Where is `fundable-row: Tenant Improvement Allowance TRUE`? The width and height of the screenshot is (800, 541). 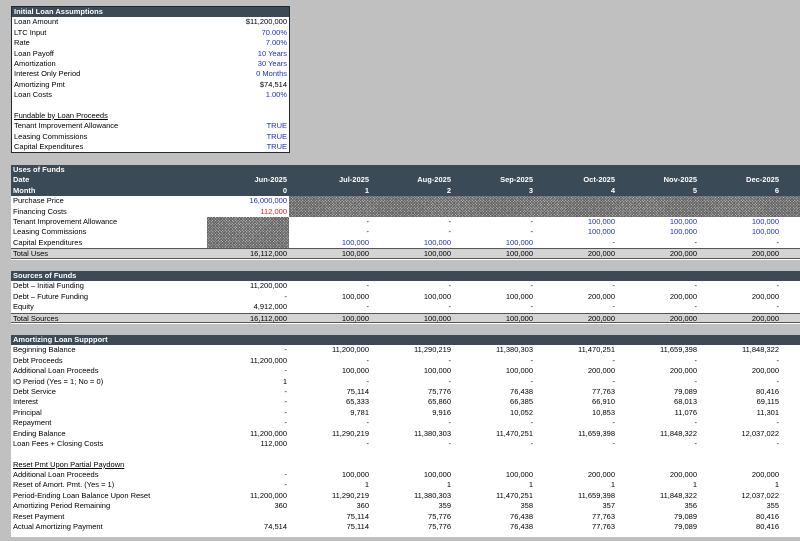 fundable-row: Tenant Improvement Allowance TRUE is located at coordinates (150, 126).